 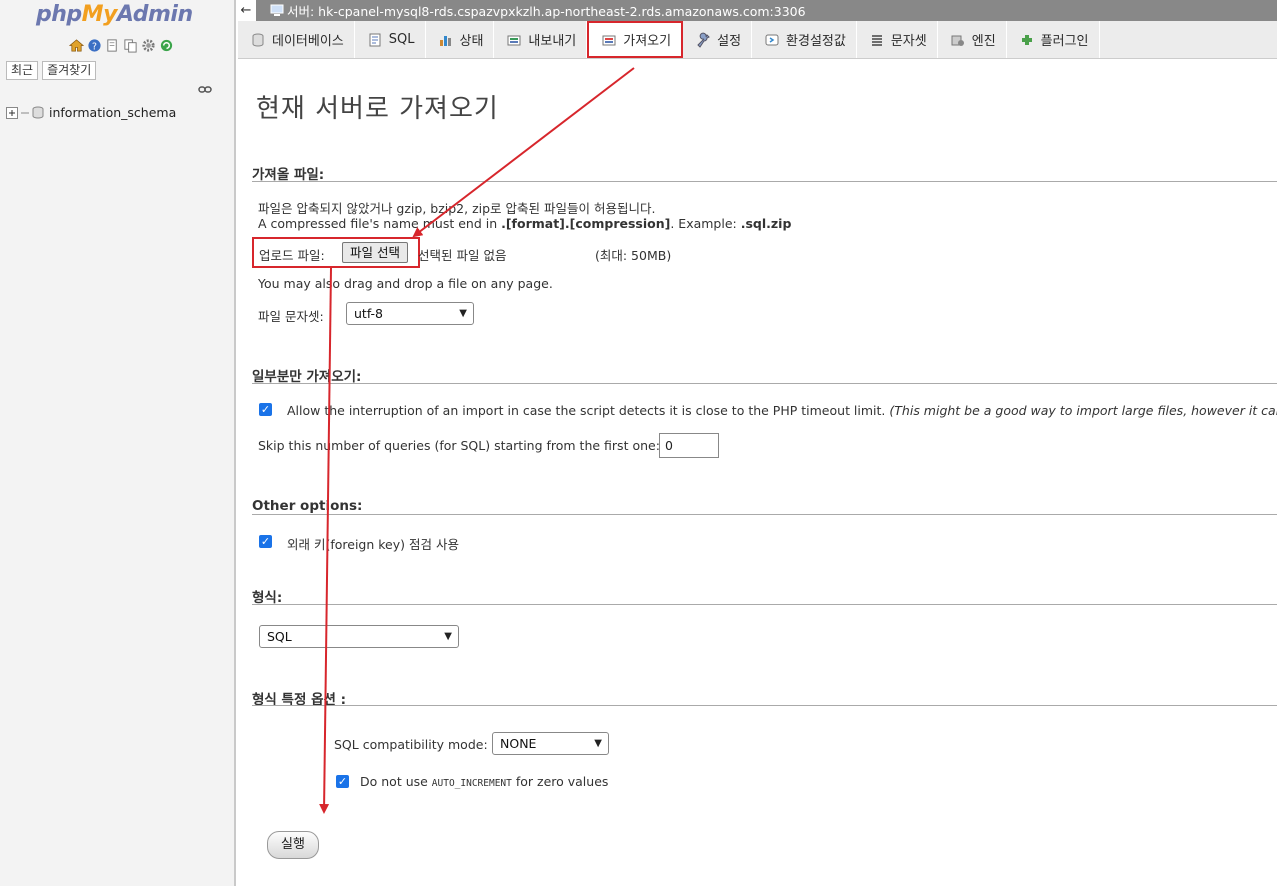 What do you see at coordinates (267, 598) in the screenshot?
I see `format-section-legend: 형식:` at bounding box center [267, 598].